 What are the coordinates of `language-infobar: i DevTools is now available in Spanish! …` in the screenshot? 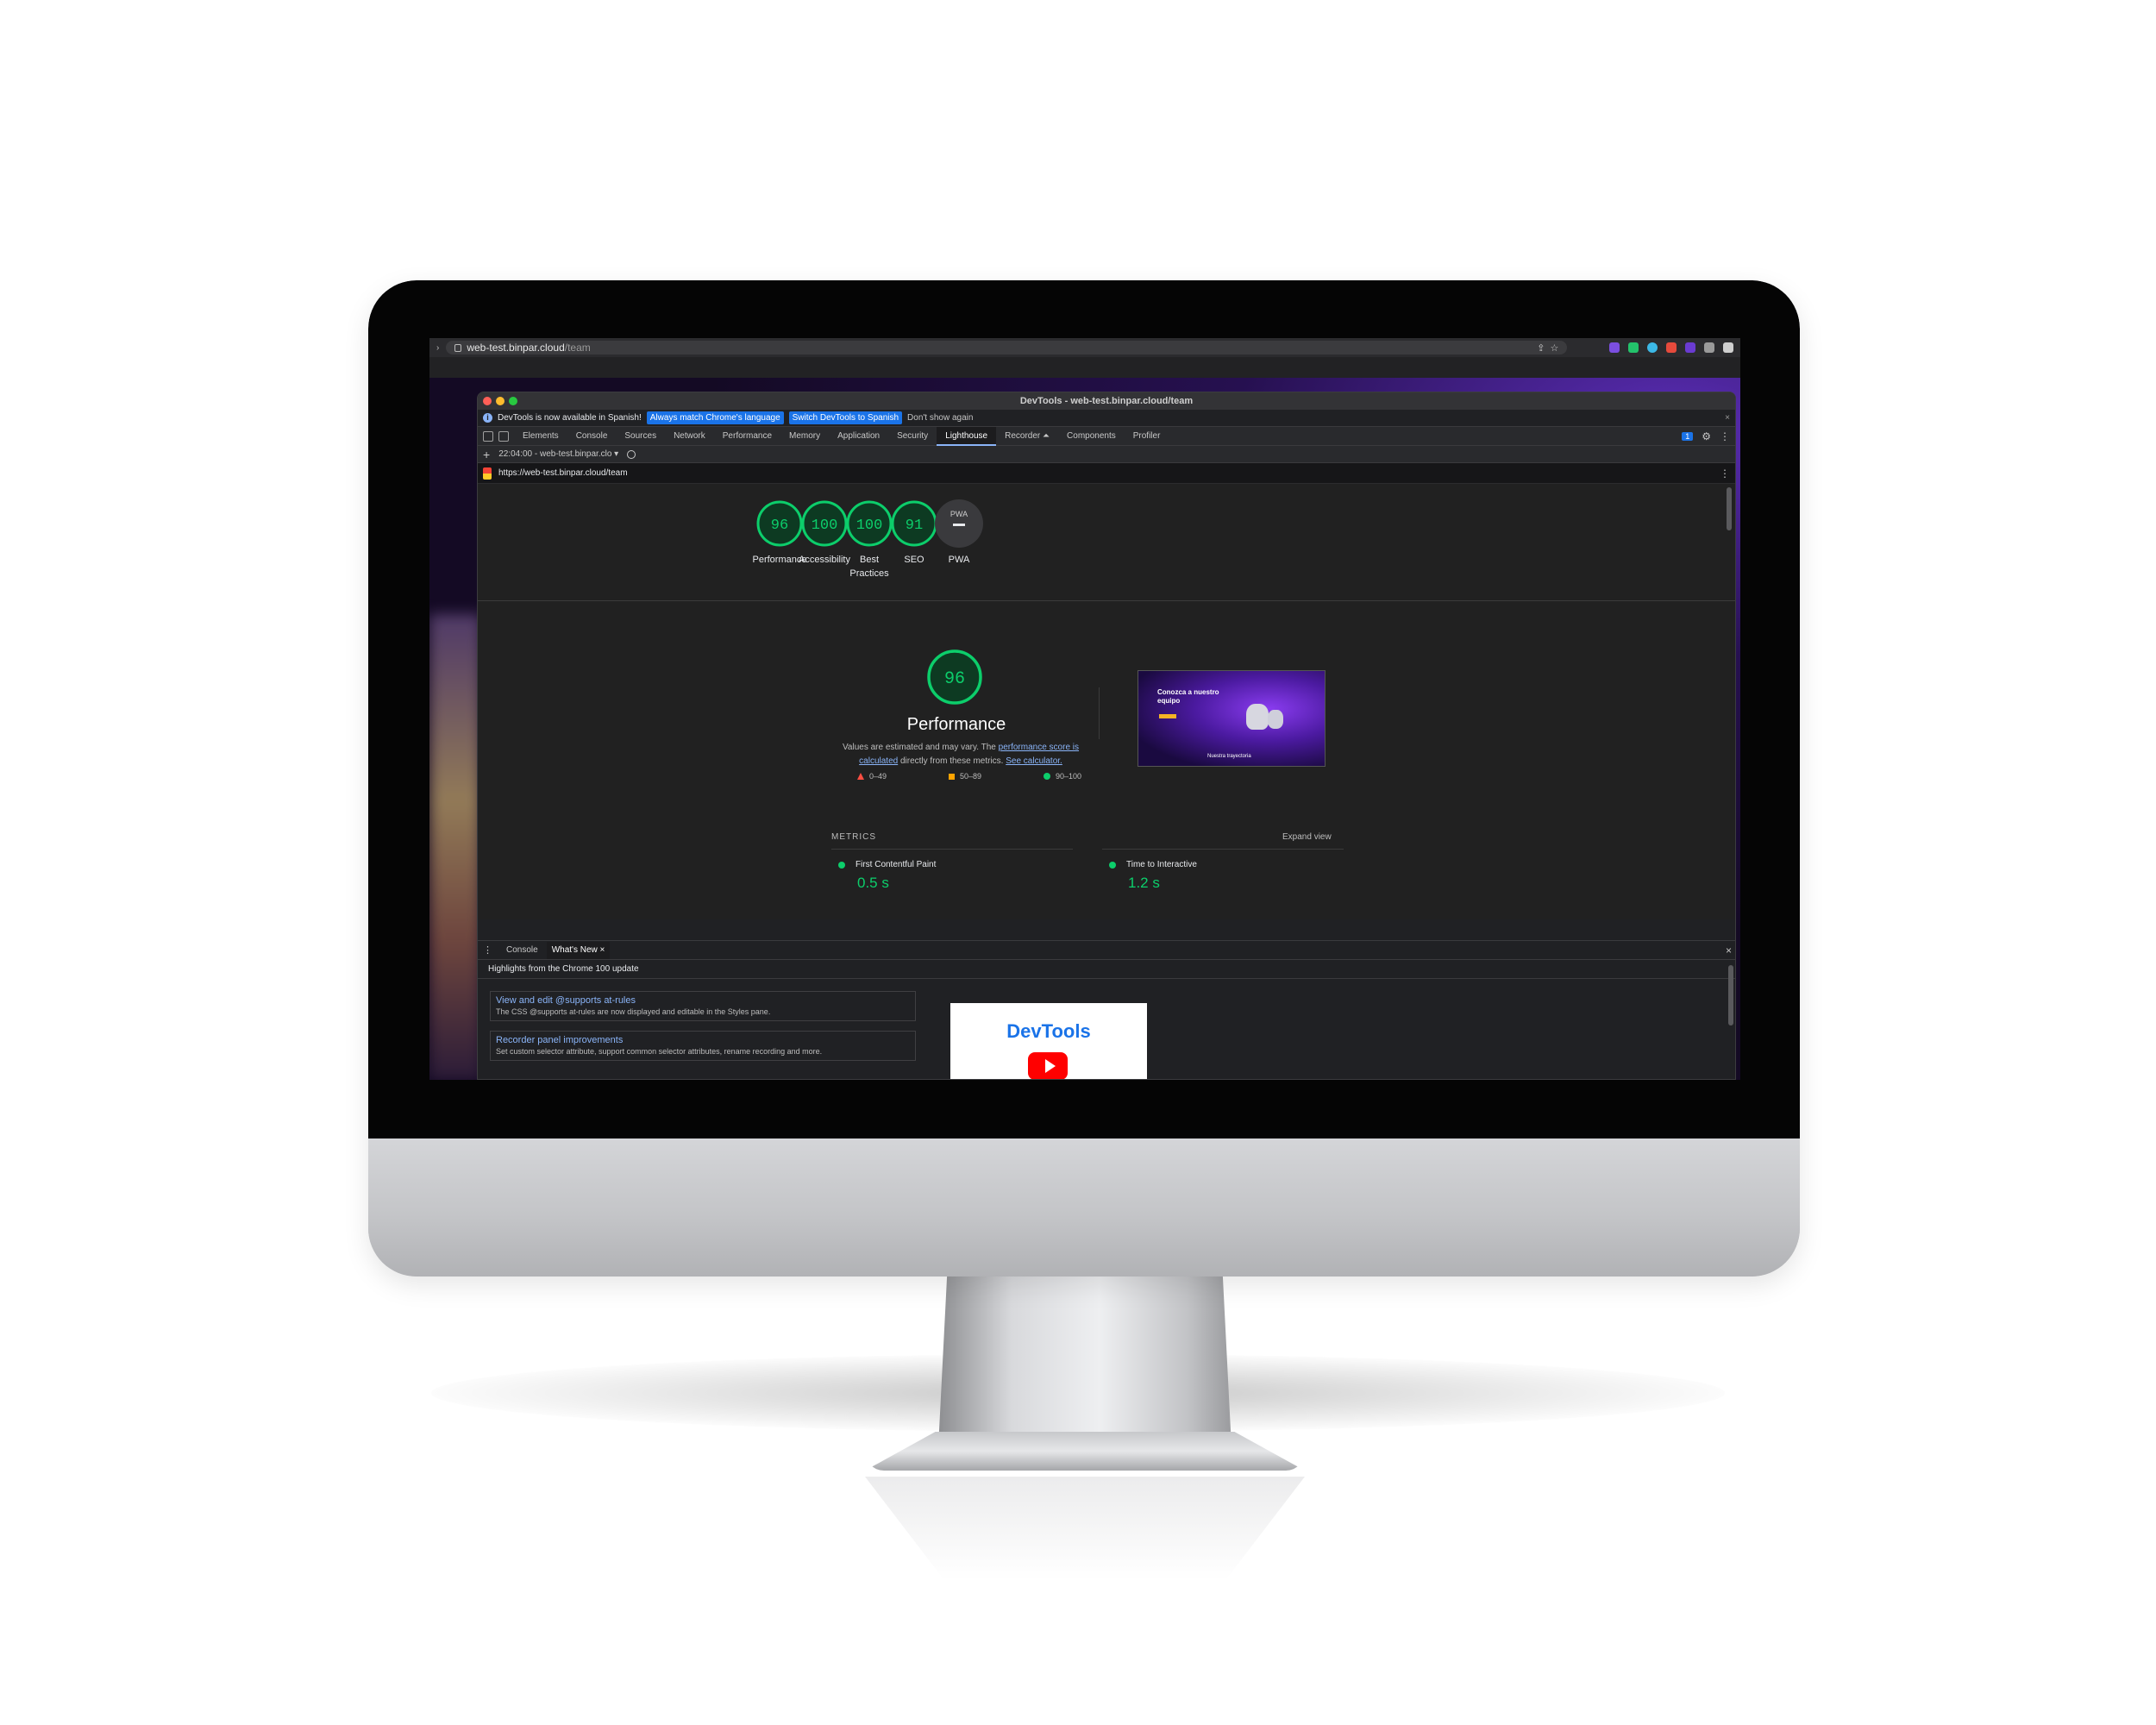 It's located at (1106, 419).